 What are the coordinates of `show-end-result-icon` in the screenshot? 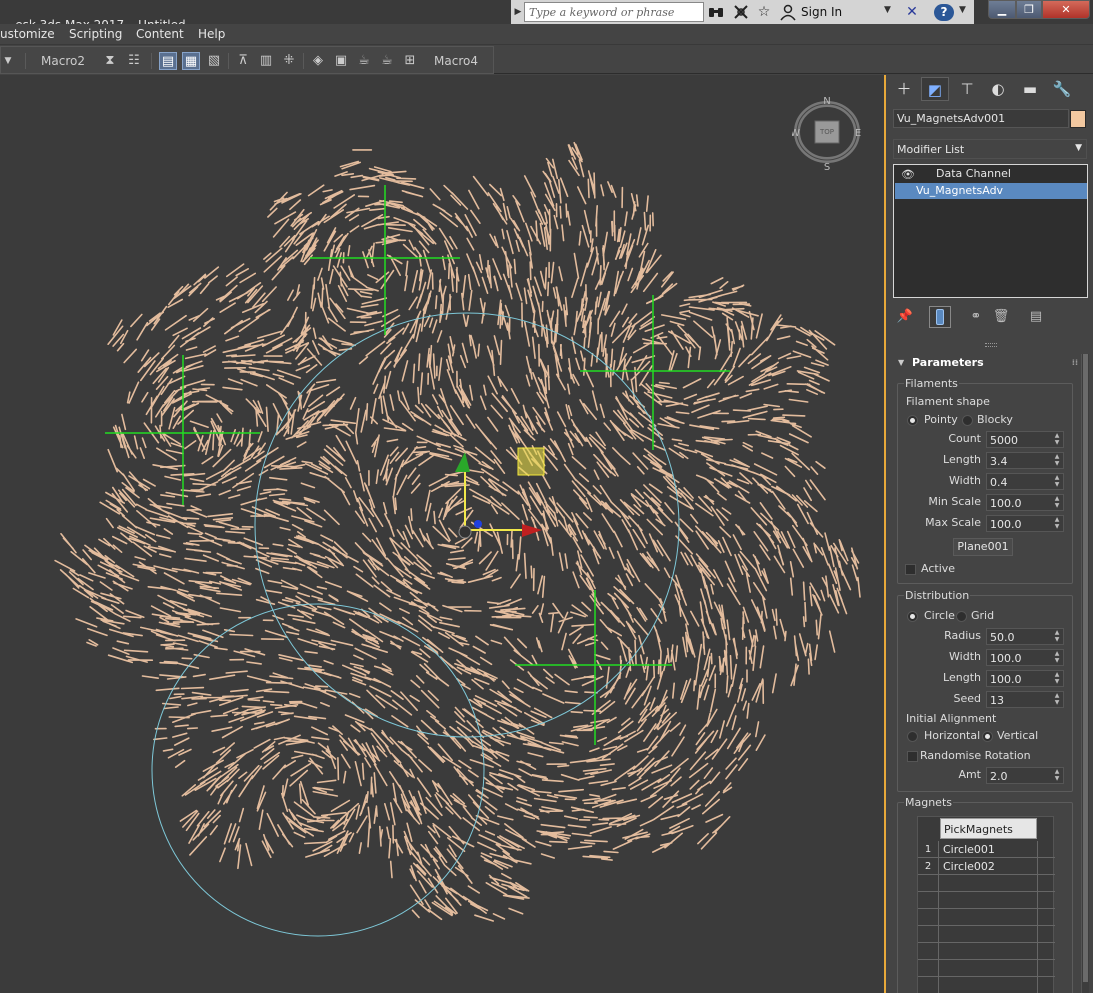 It's located at (940, 317).